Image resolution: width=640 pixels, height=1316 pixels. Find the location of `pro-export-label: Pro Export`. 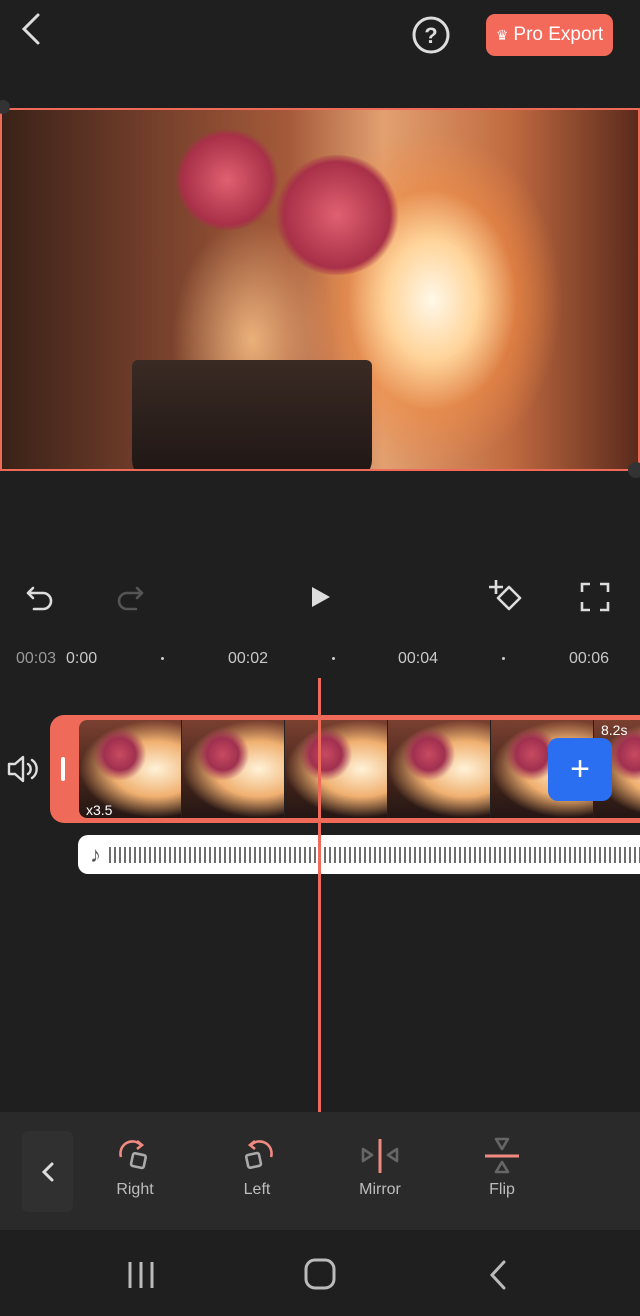

pro-export-label: Pro Export is located at coordinates (558, 34).